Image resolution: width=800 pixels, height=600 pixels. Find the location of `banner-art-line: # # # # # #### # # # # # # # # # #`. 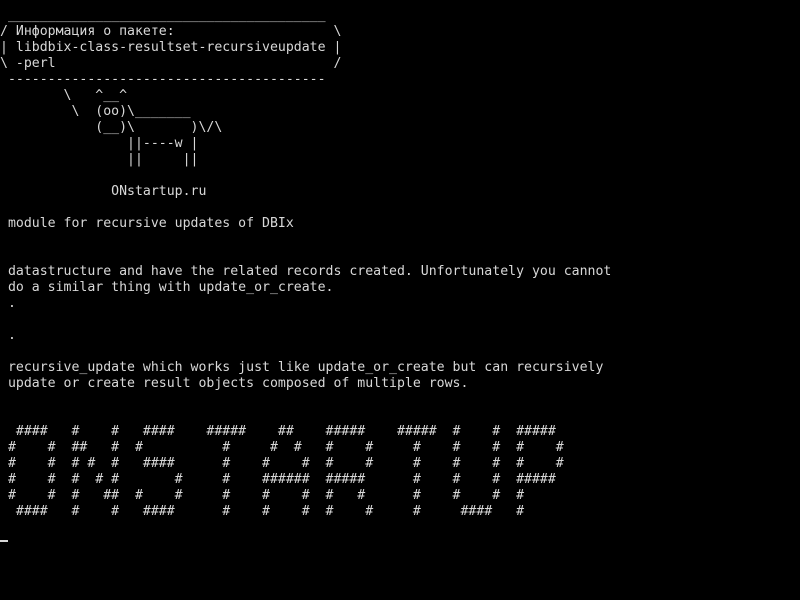

banner-art-line: # # # # # #### # # # # # # # # # # is located at coordinates (282, 463).